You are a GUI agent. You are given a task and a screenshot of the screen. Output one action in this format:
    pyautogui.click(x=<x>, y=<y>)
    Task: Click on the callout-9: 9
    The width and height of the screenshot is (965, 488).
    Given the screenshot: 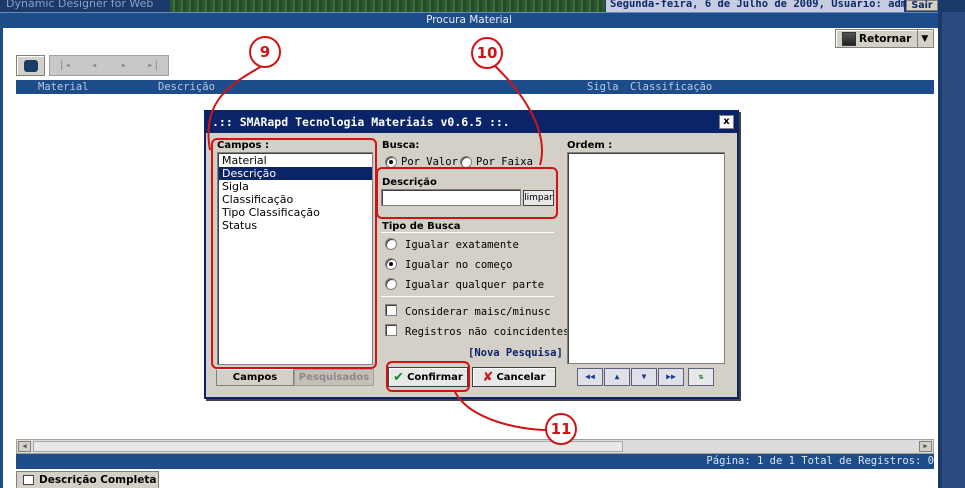 What is the action you would take?
    pyautogui.click(x=265, y=52)
    